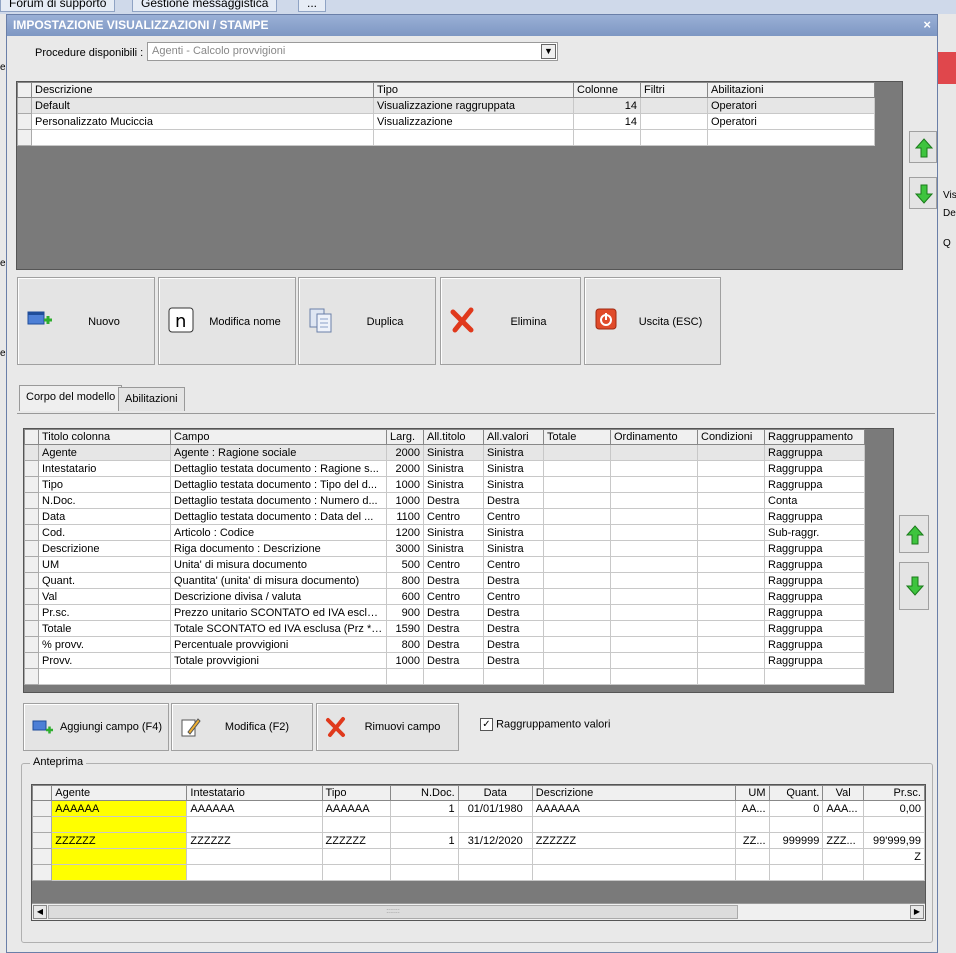  I want to click on cell: AAAAAA, so click(633, 808).